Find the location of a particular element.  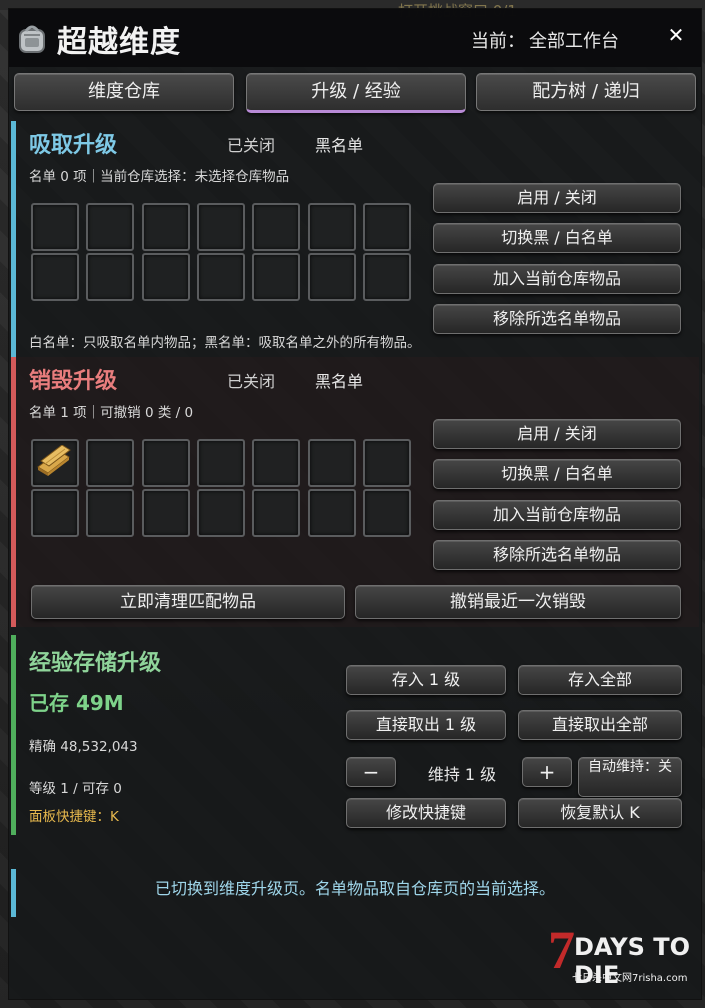

absorb-toggle-button: 启用 / 关闭 is located at coordinates (557, 198).